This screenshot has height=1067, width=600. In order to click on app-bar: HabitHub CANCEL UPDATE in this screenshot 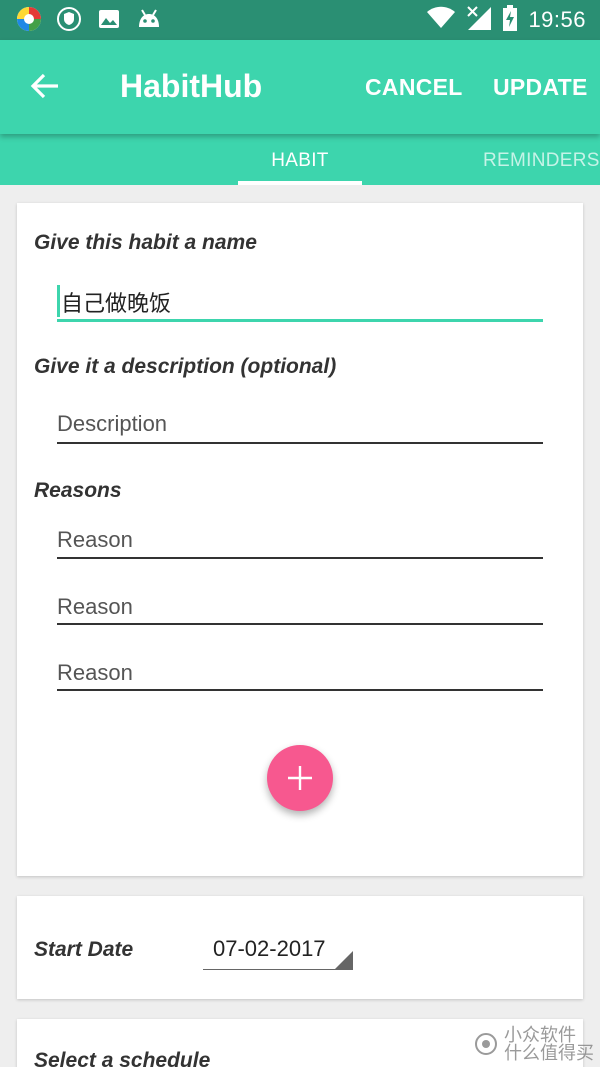, I will do `click(300, 87)`.